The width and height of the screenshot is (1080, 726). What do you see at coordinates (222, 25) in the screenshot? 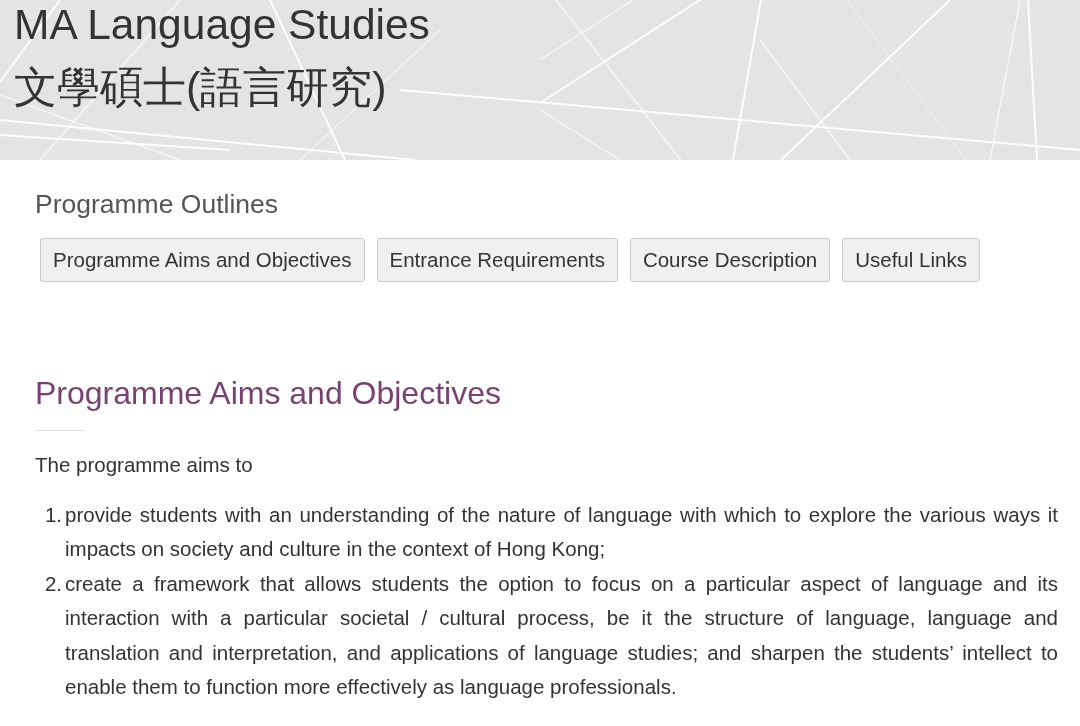
I see `page-title: MA Language Studies` at bounding box center [222, 25].